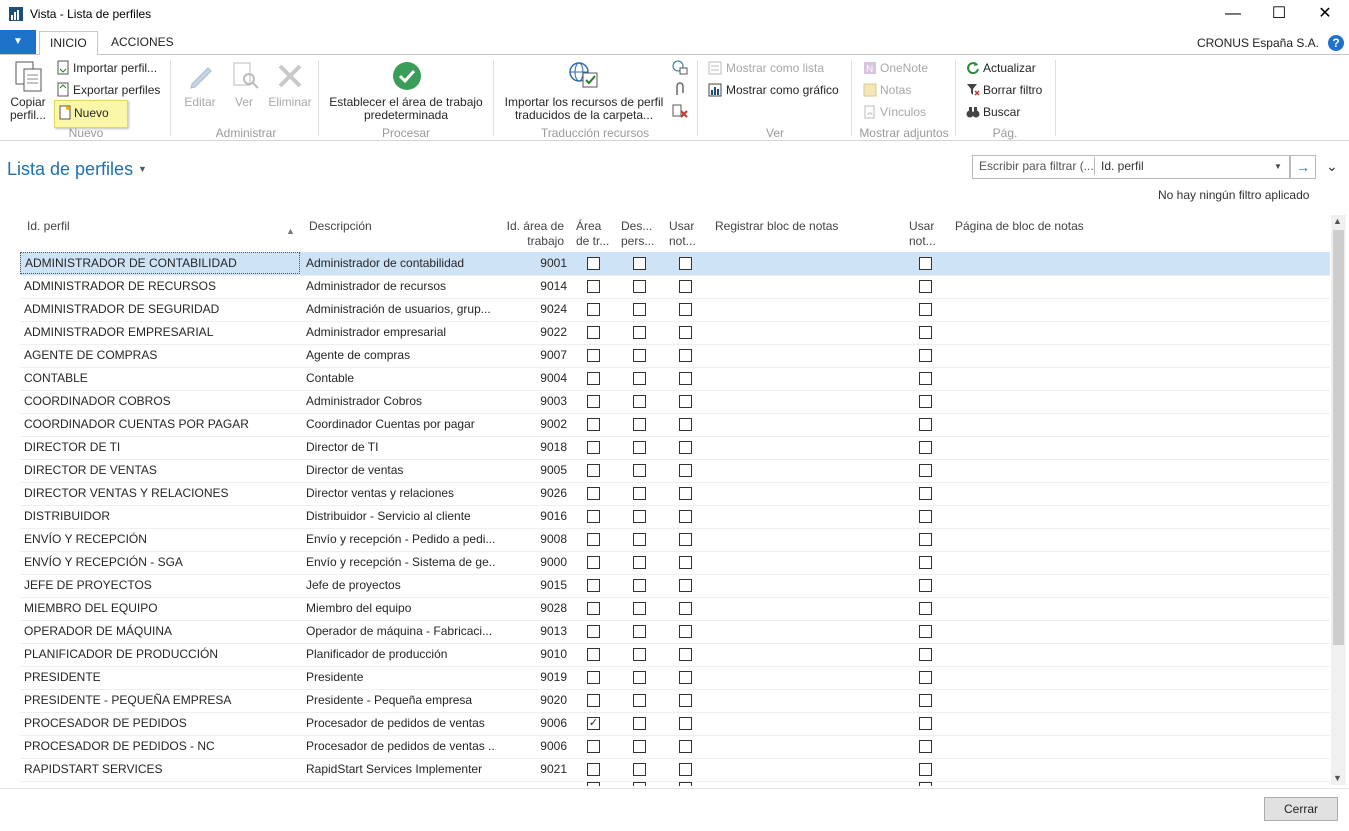 The width and height of the screenshot is (1349, 831). I want to click on checkbox: ✓, so click(593, 723).